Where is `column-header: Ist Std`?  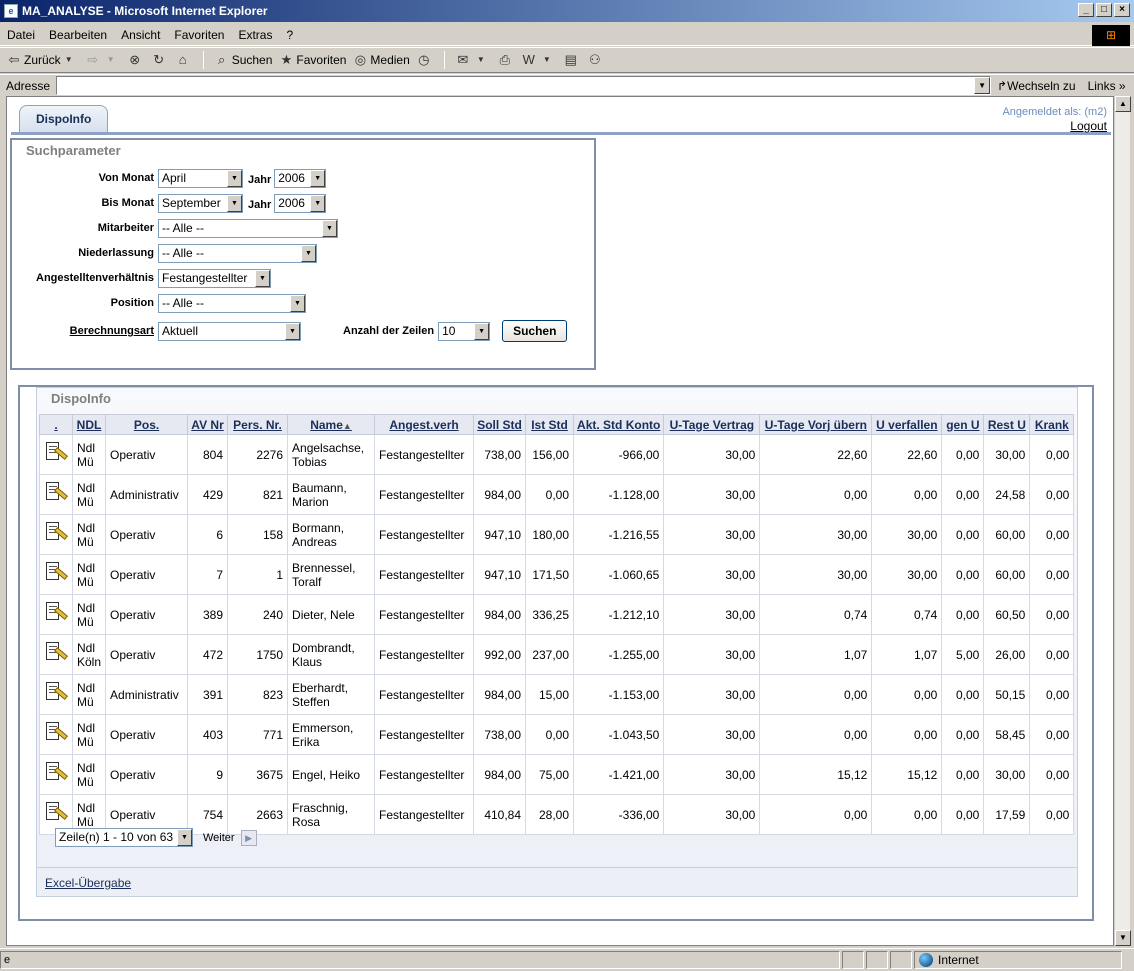
column-header: Ist Std is located at coordinates (550, 424).